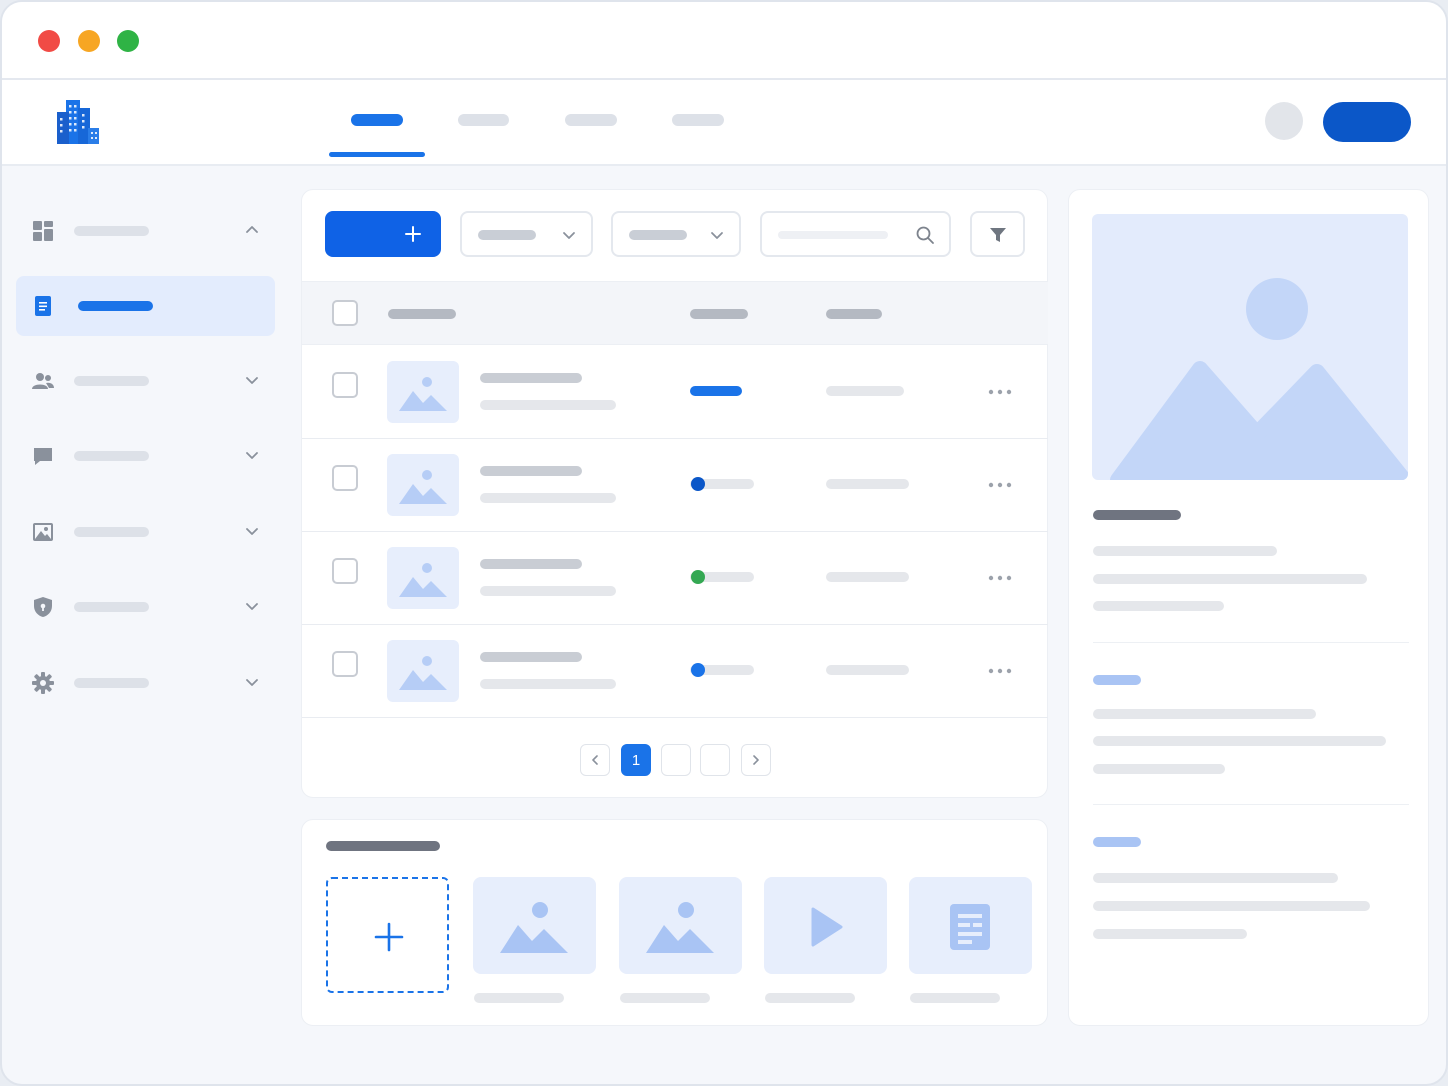 This screenshot has width=1448, height=1086. I want to click on add-item-button, so click(383, 234).